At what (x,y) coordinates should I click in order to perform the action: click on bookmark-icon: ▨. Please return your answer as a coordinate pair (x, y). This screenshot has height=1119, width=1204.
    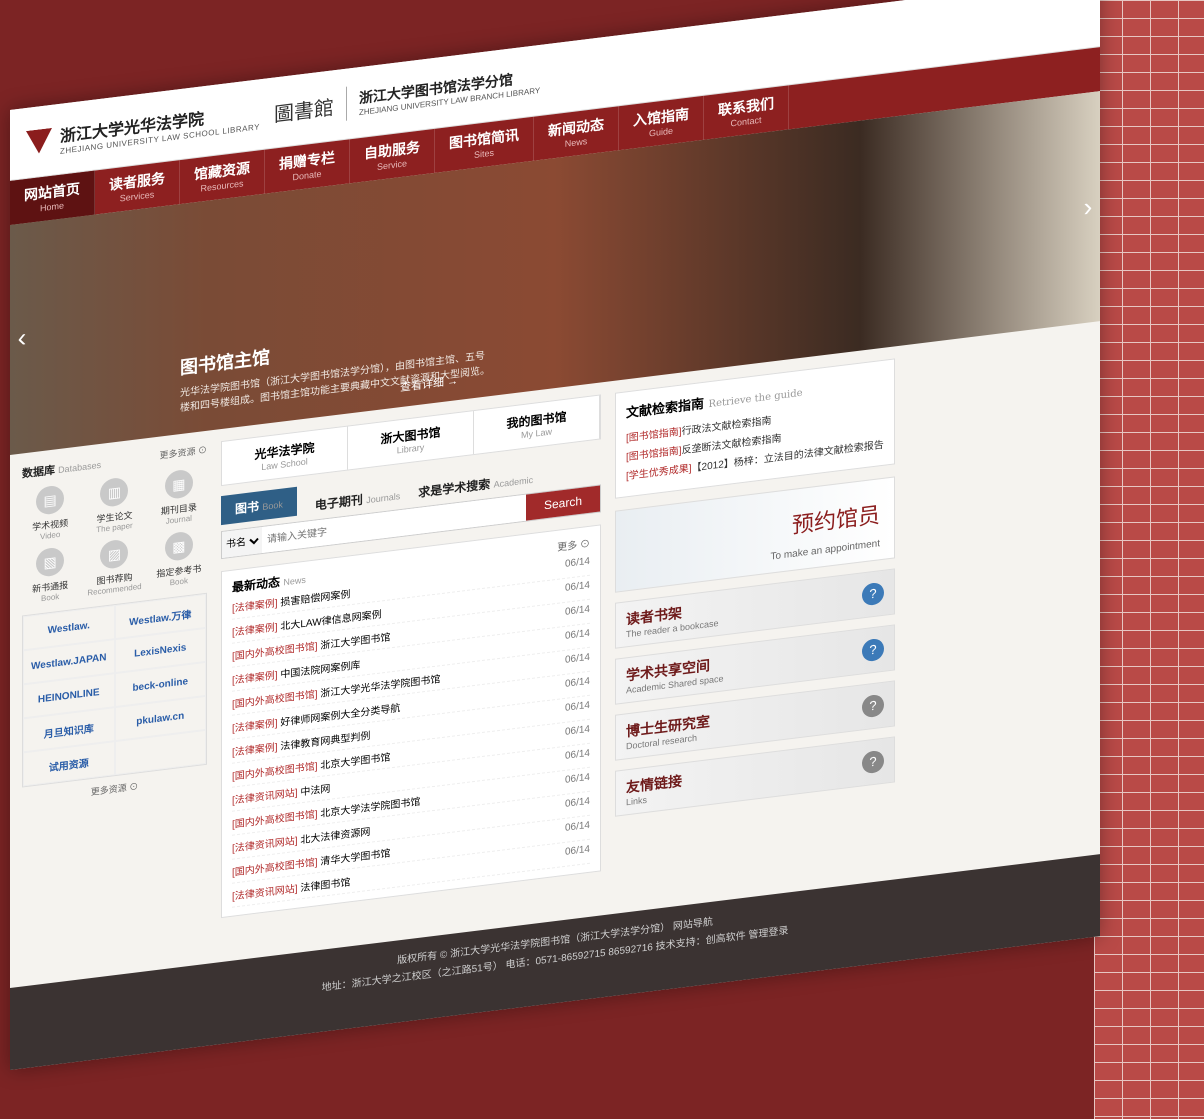
    Looking at the image, I should click on (114, 554).